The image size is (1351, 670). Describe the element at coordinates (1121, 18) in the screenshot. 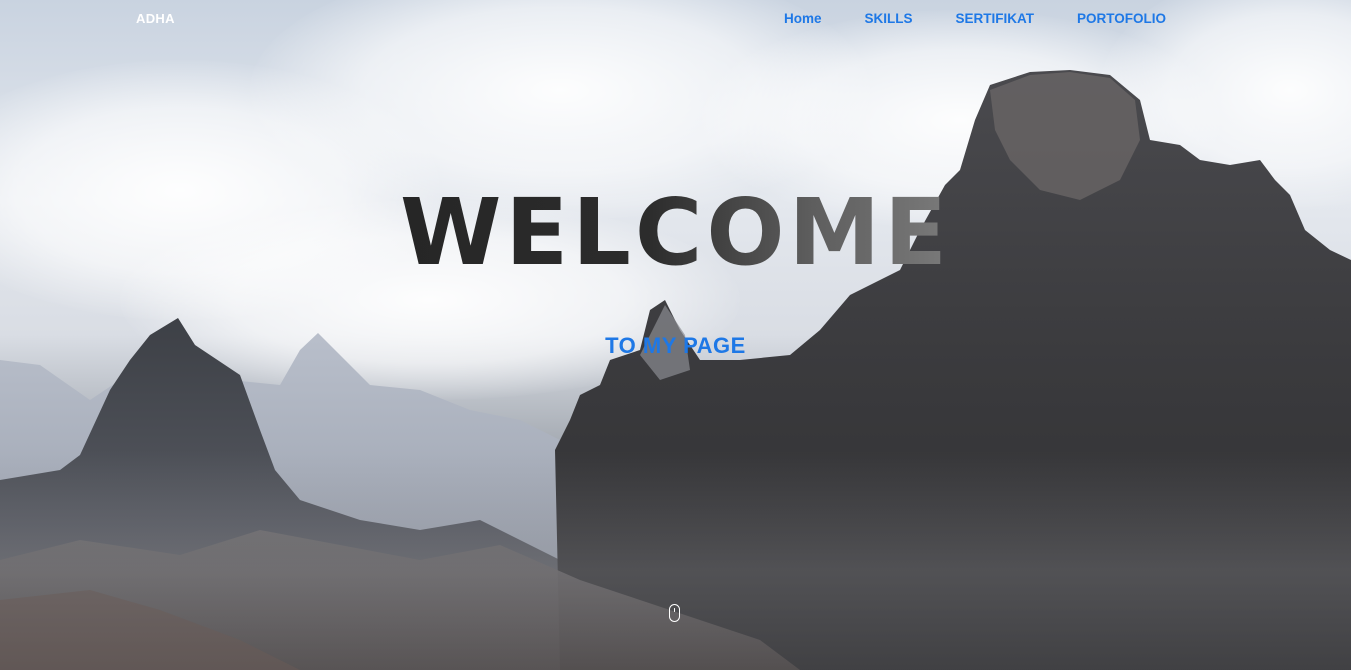

I see `nav-link-portofolio: PORTOFOLIO` at that location.